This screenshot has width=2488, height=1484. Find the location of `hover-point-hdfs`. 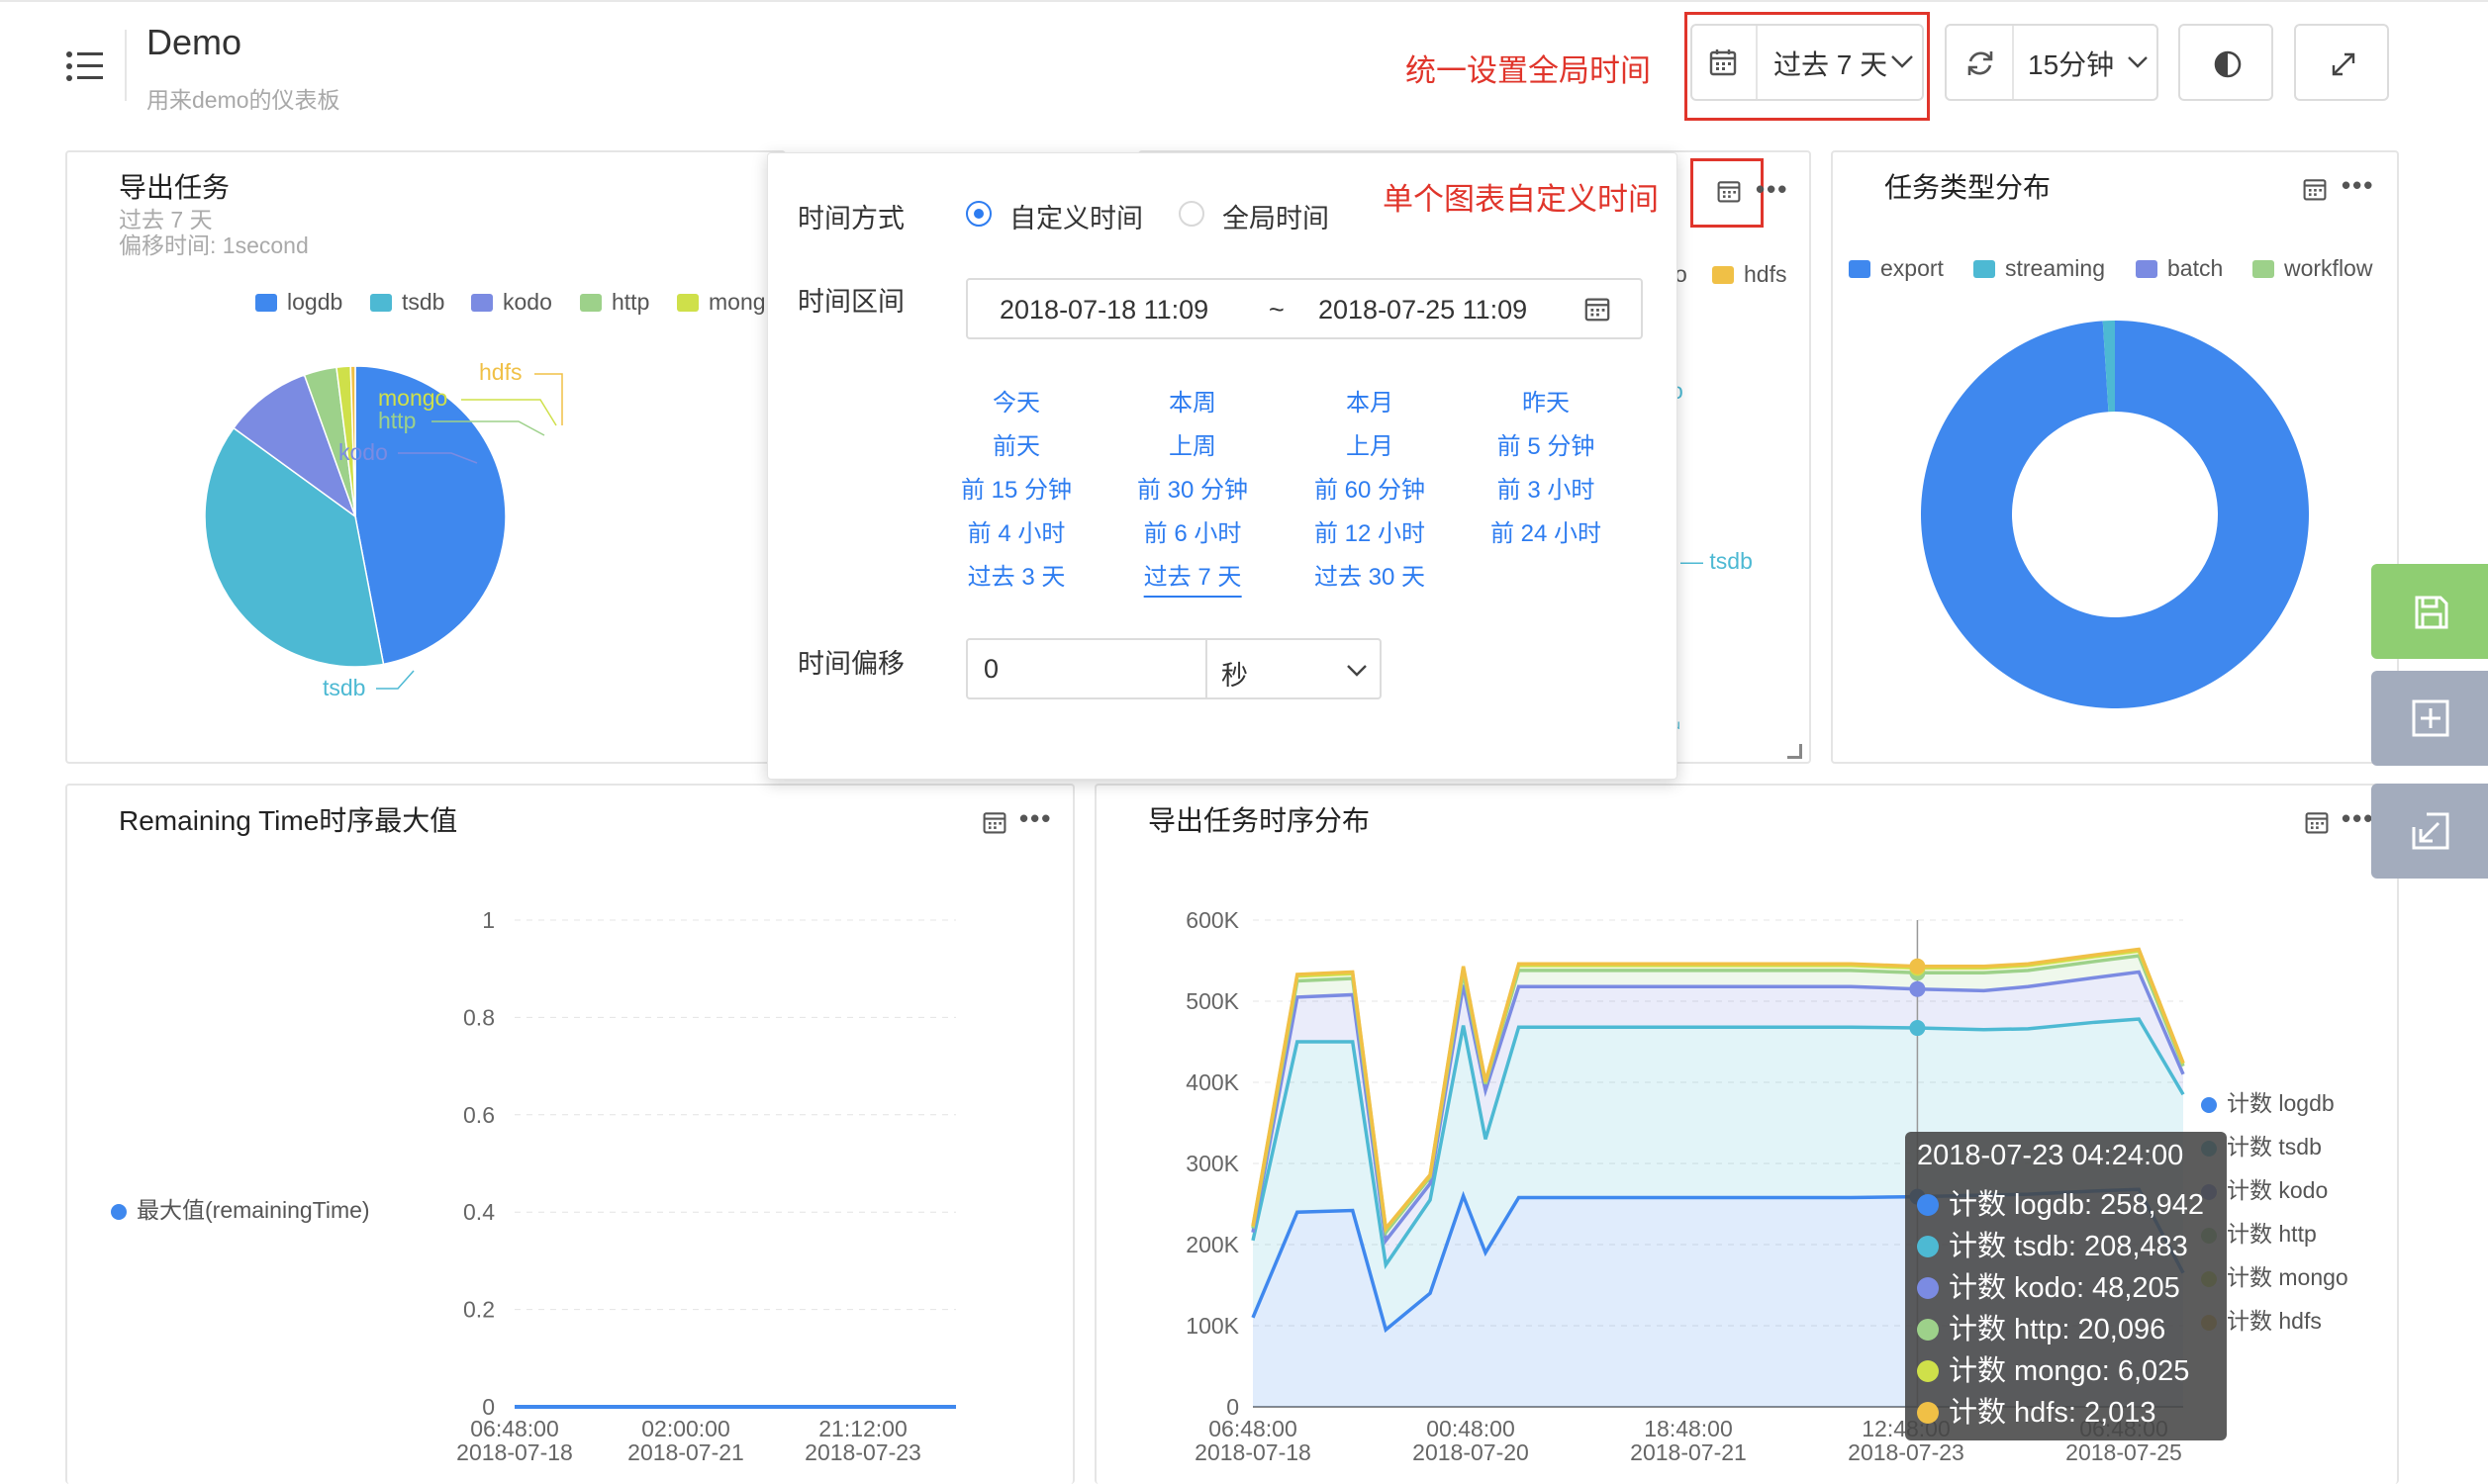

hover-point-hdfs is located at coordinates (1918, 966).